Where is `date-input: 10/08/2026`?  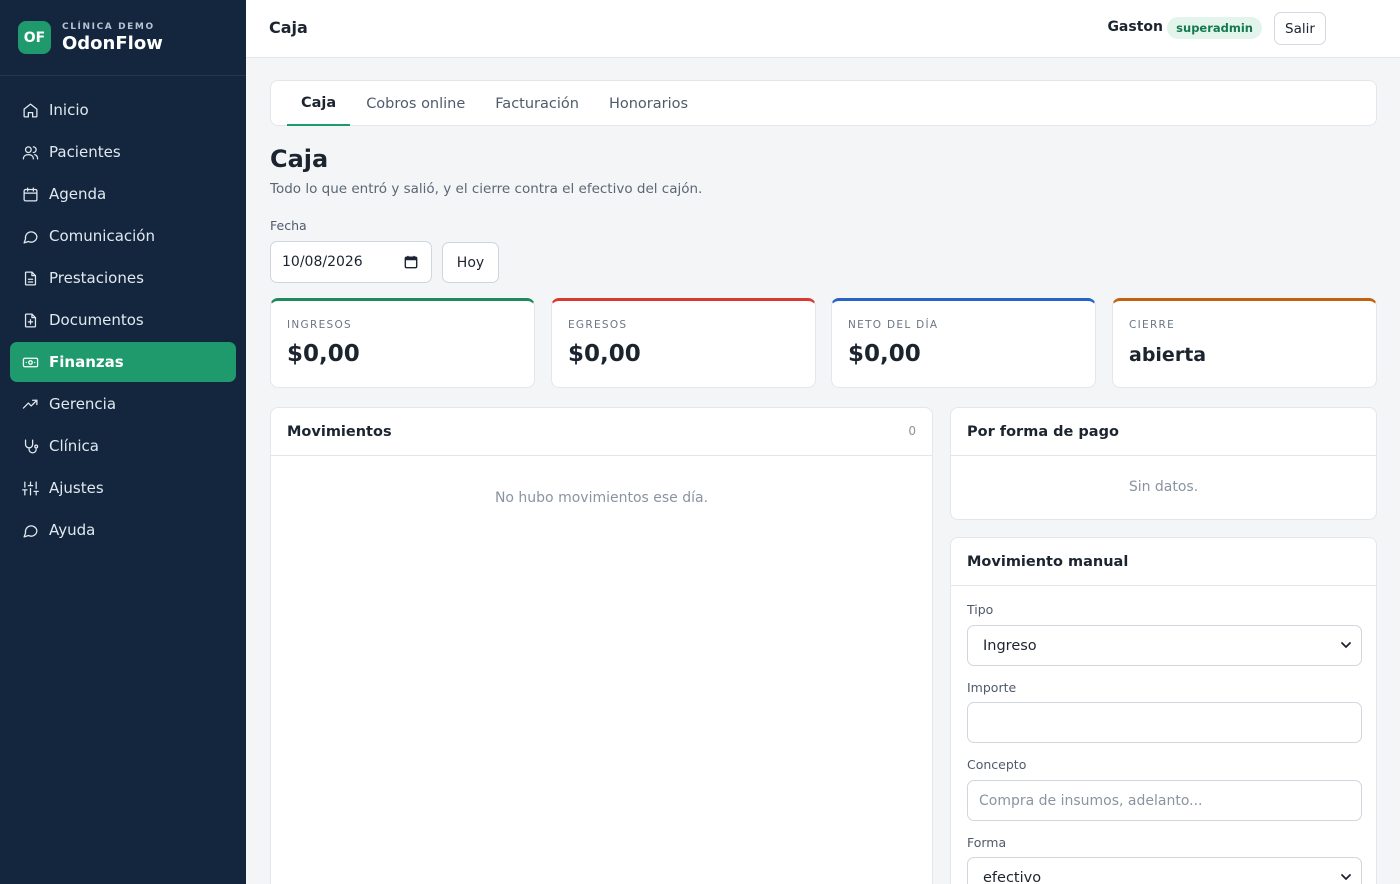
date-input: 10/08/2026 is located at coordinates (351, 262).